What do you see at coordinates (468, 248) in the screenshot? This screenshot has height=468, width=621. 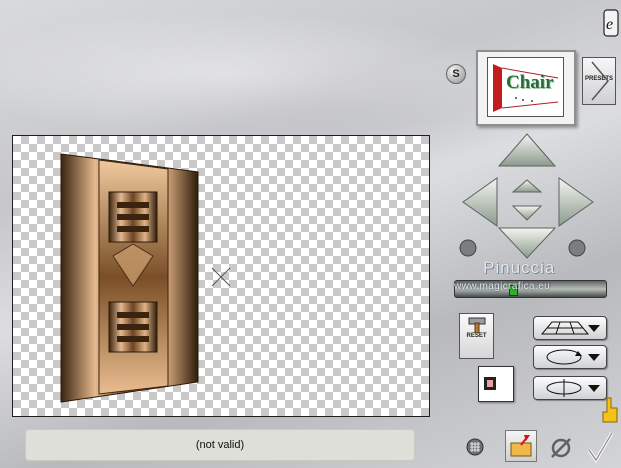 I see `rotate-left-icon` at bounding box center [468, 248].